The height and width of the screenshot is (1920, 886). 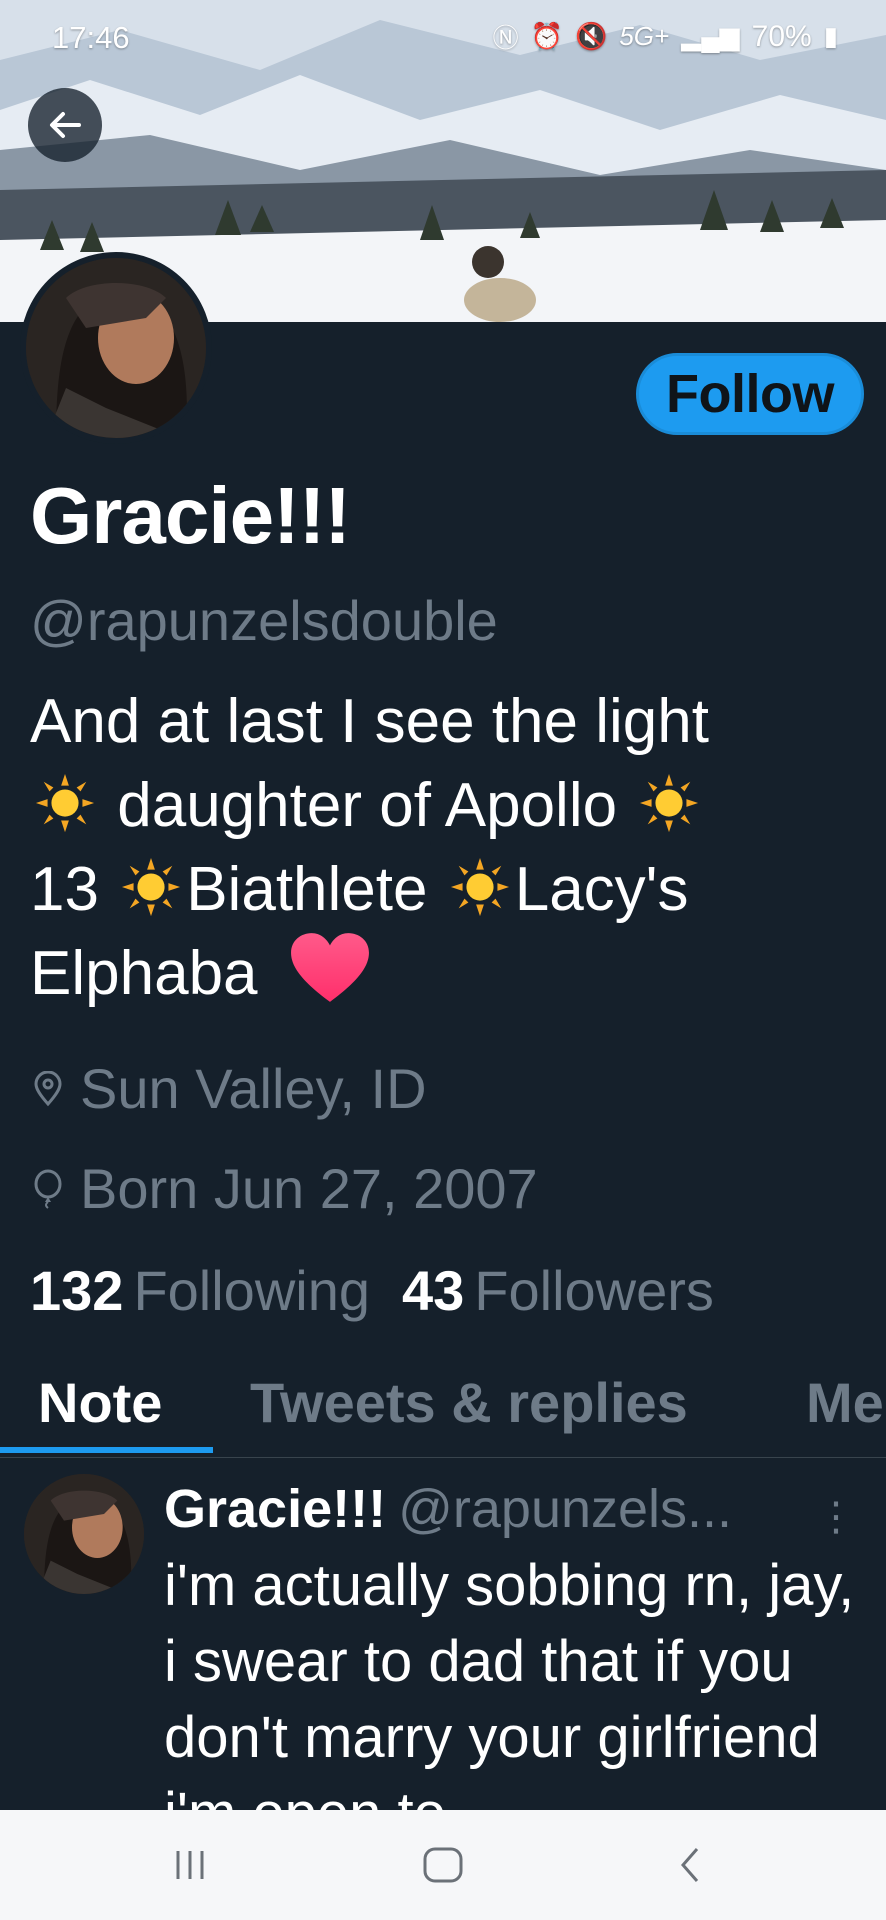 What do you see at coordinates (469, 1402) in the screenshot?
I see `tab-tweets-replies: Tweets & replies` at bounding box center [469, 1402].